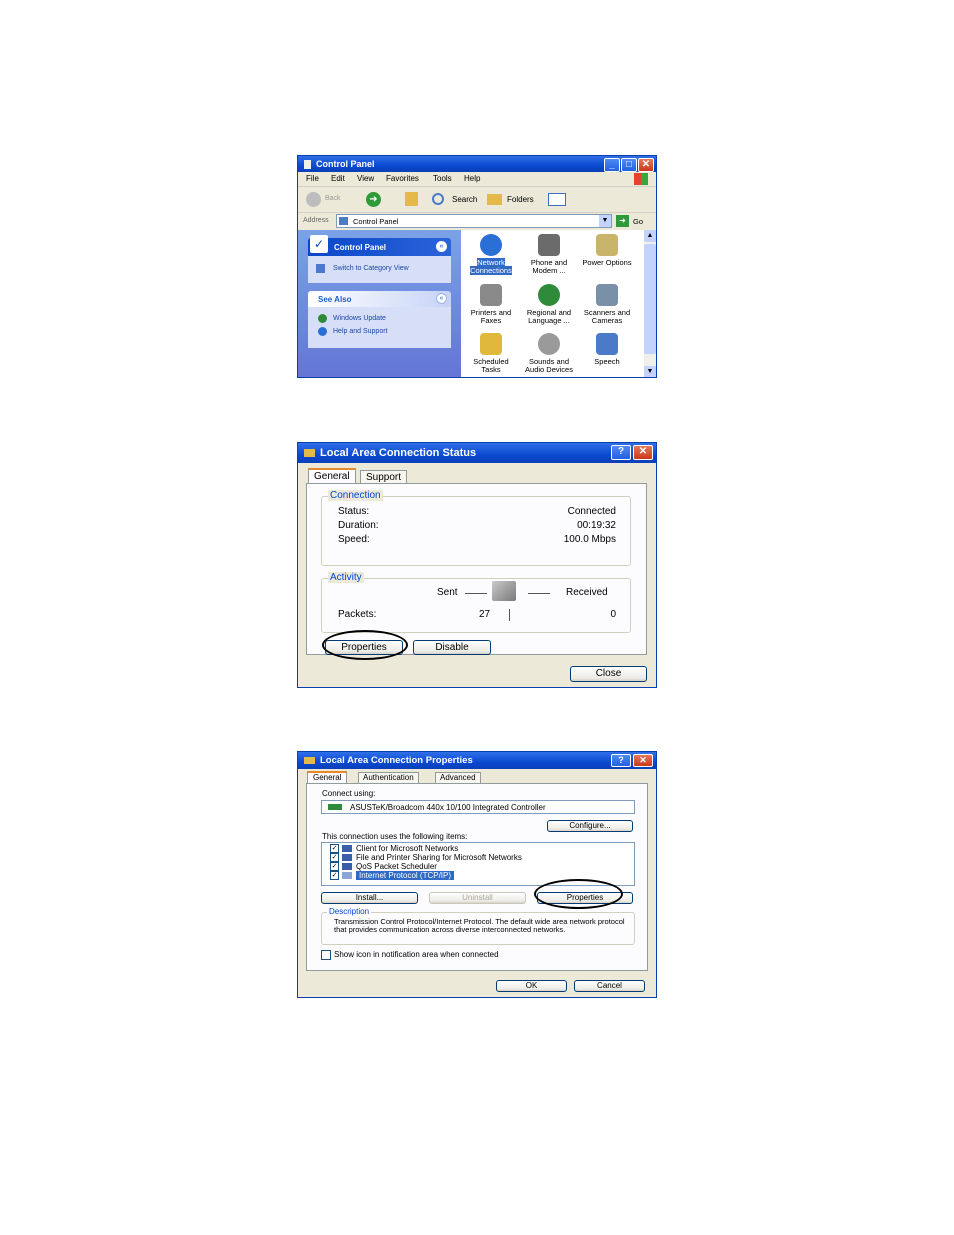 The height and width of the screenshot is (1235, 954). I want to click on list-item-qos: ✓ QoS Packet Scheduler, so click(383, 867).